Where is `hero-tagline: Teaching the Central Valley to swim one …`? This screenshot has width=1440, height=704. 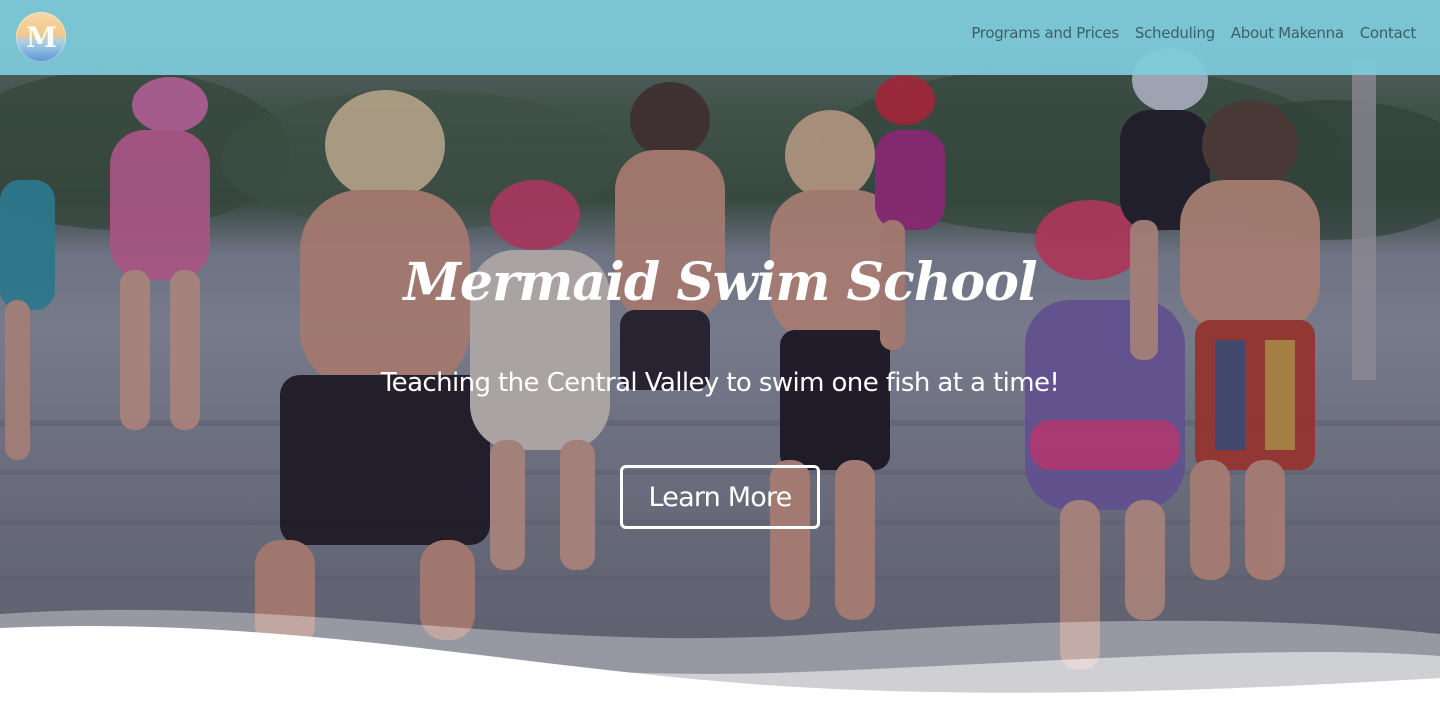 hero-tagline: Teaching the Central Valley to swim one … is located at coordinates (720, 383).